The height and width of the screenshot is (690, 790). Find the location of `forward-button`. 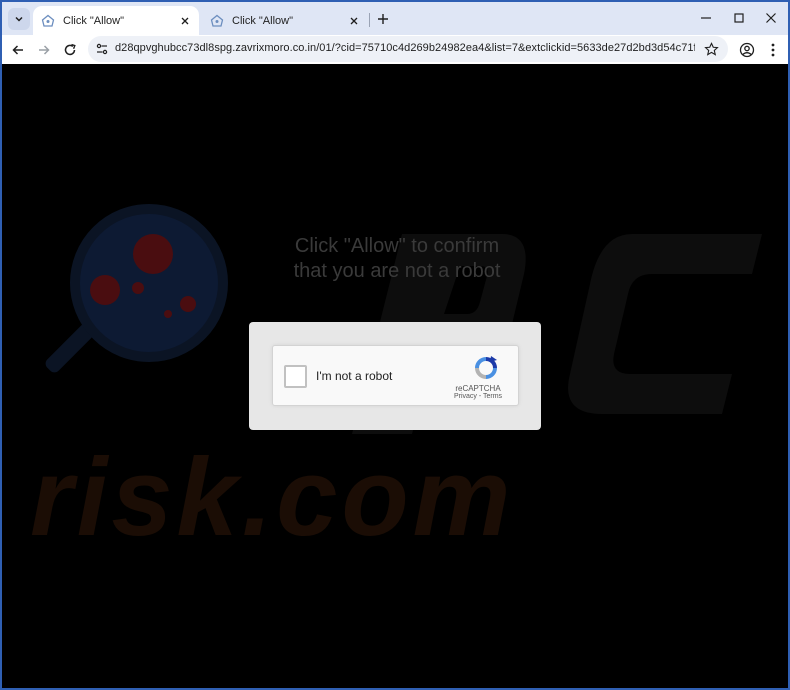

forward-button is located at coordinates (44, 50).